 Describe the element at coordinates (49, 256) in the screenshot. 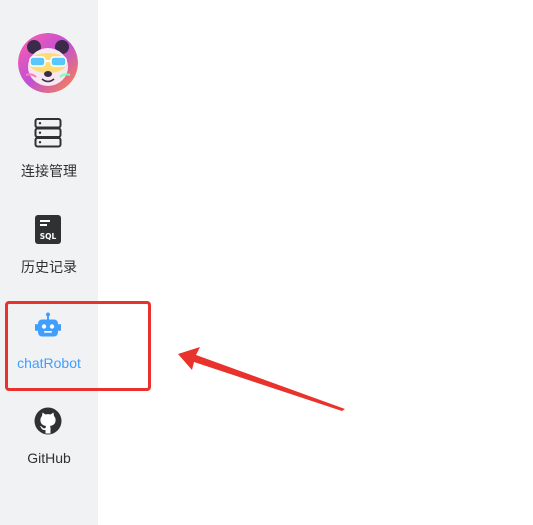

I see `sidebar-item-history: SQL 历史记录` at that location.